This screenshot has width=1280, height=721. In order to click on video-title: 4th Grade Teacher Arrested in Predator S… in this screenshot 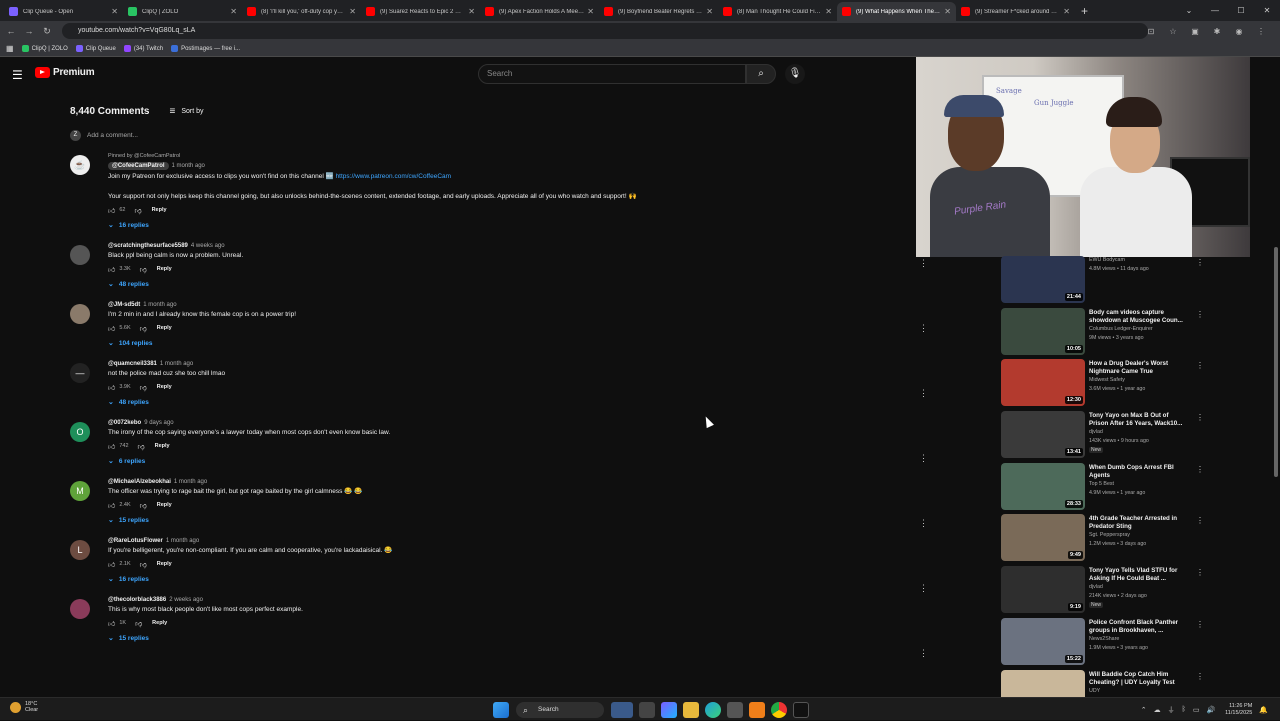, I will do `click(1139, 523)`.